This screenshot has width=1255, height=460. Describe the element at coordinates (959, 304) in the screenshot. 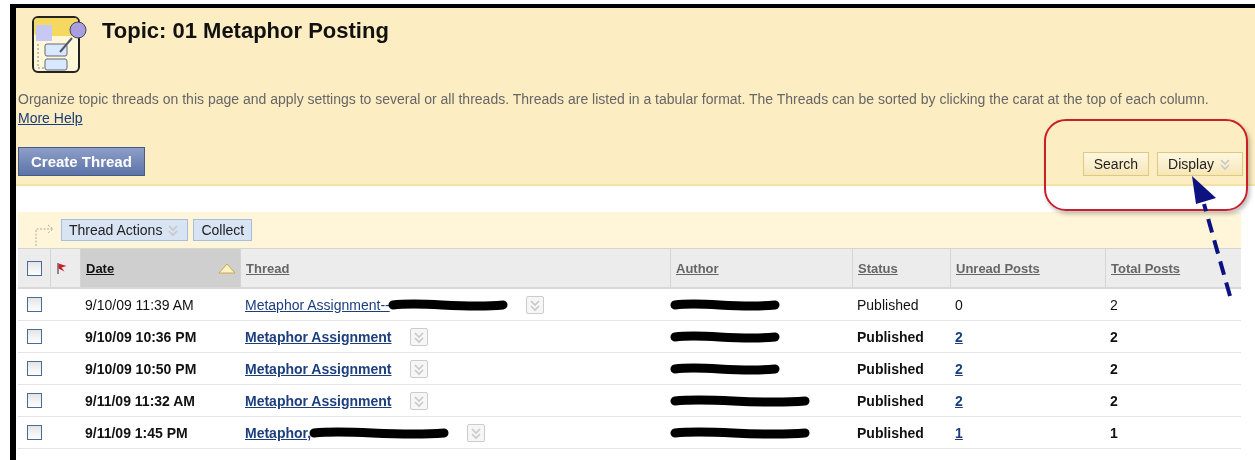

I see `unread-posts-count: 0` at that location.